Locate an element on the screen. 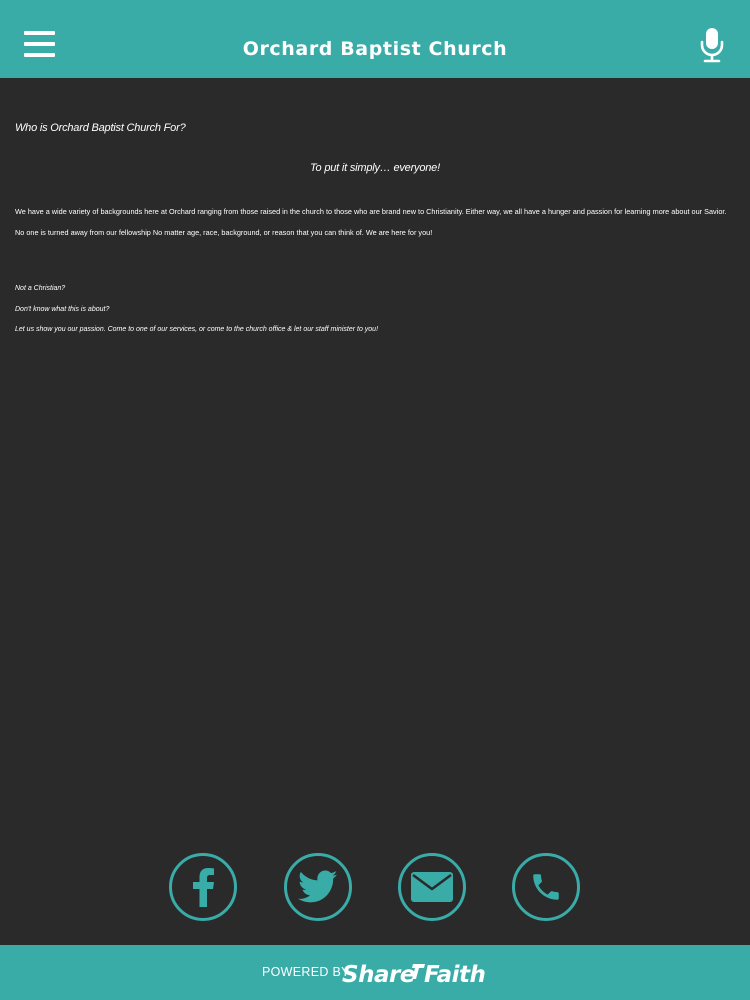 This screenshot has height=1000, width=750. facebook-button is located at coordinates (203, 887).